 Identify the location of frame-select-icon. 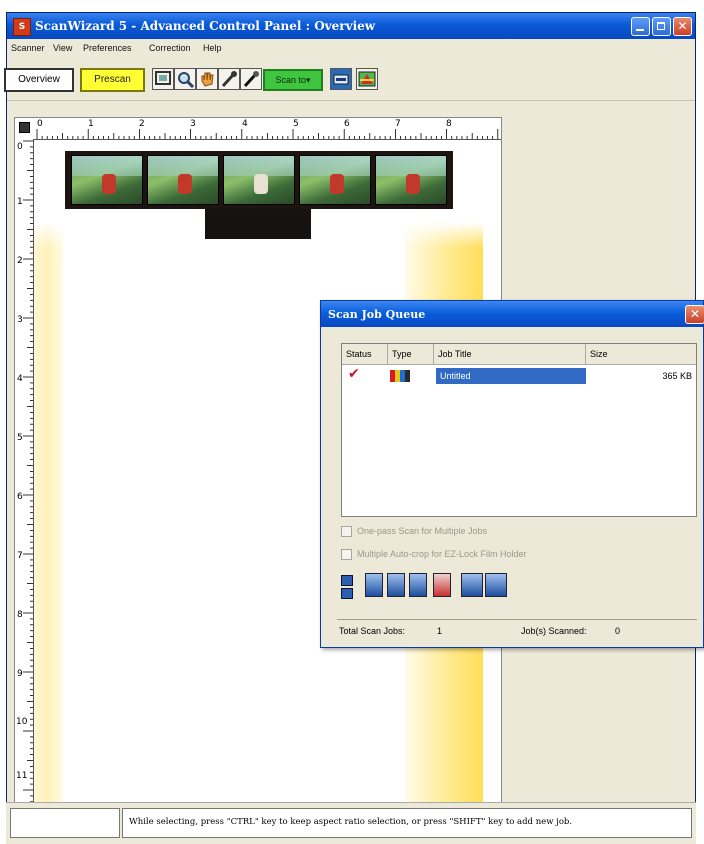
(163, 79).